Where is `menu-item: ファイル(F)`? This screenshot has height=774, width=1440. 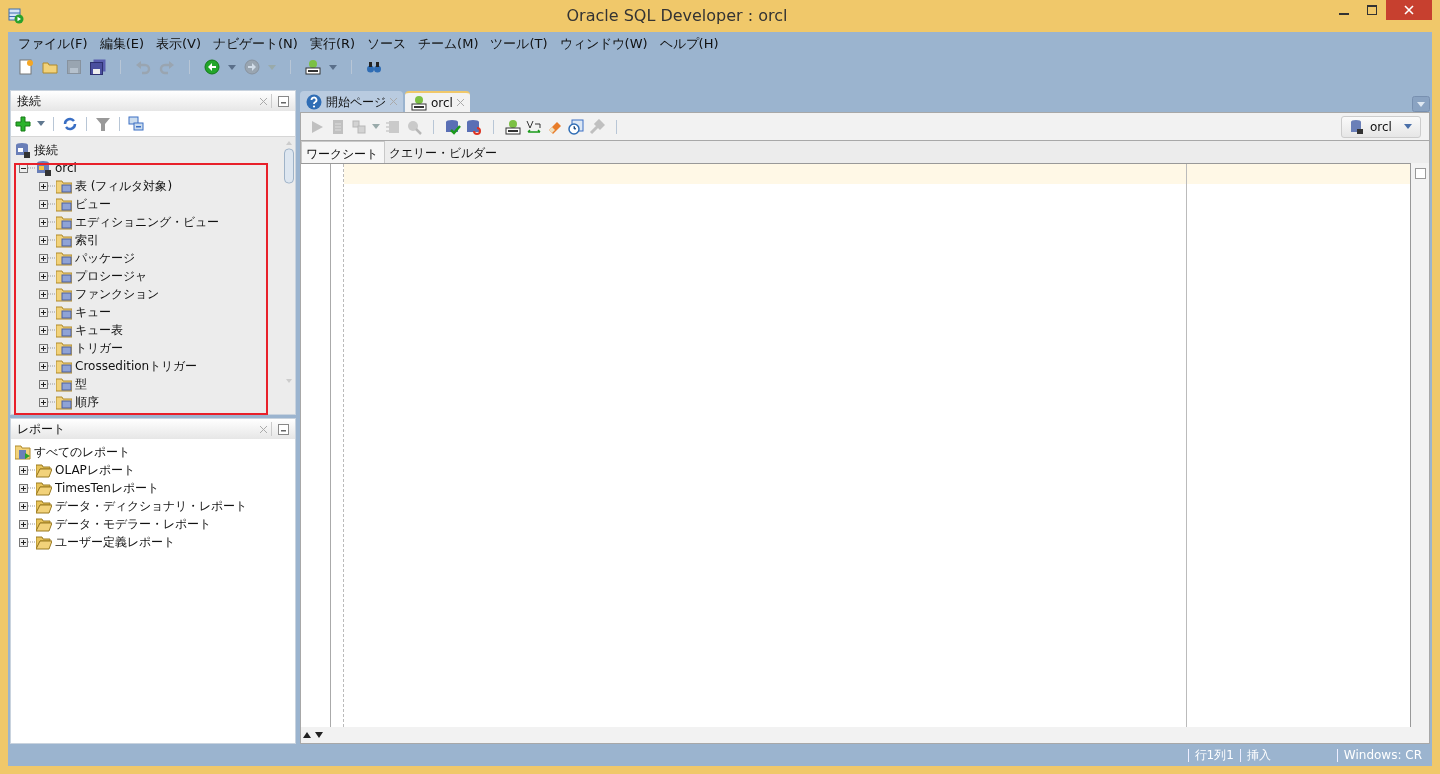
menu-item: ファイル(F) is located at coordinates (53, 44).